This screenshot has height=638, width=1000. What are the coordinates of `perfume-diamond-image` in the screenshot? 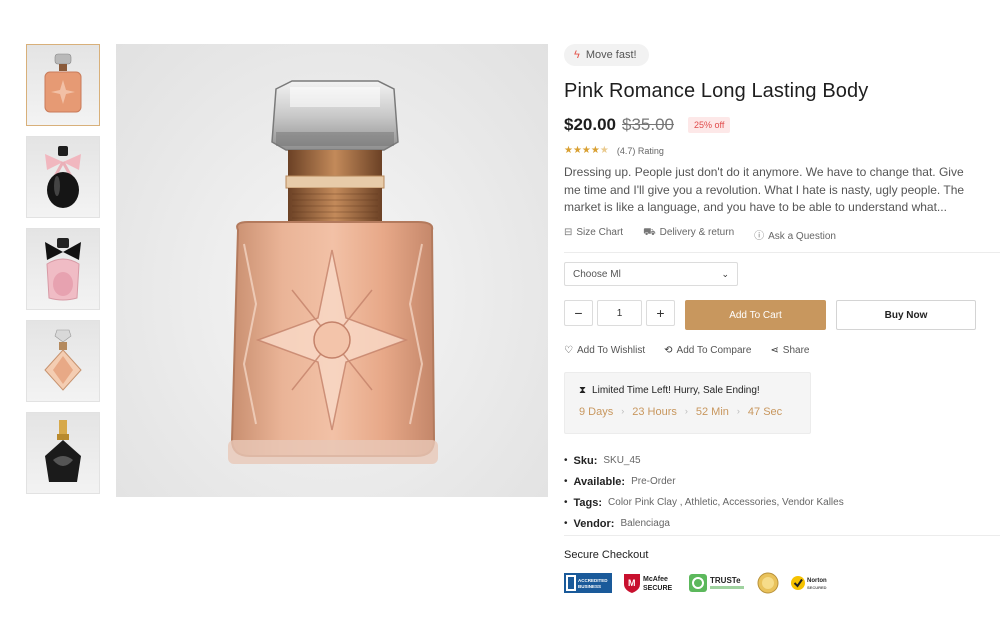 It's located at (63, 360).